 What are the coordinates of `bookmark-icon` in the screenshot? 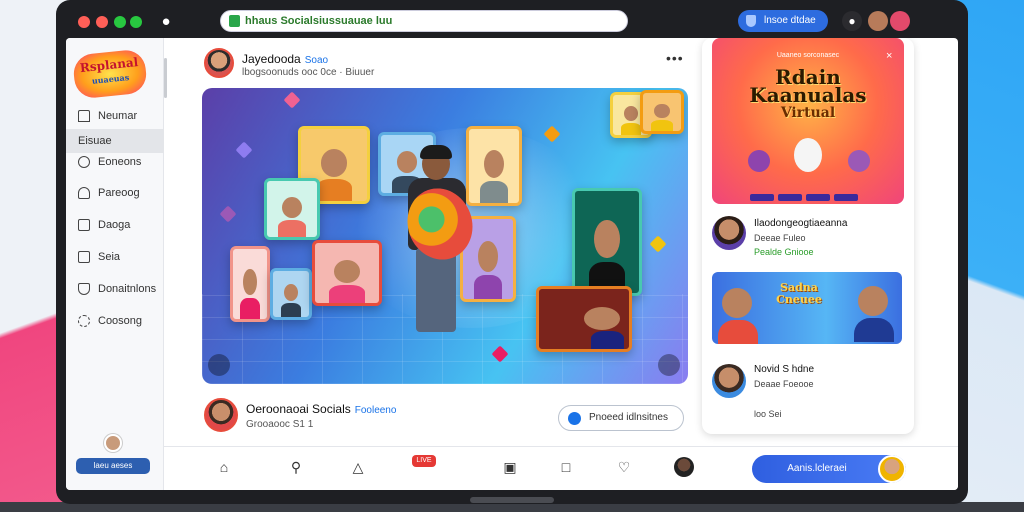 It's located at (84, 289).